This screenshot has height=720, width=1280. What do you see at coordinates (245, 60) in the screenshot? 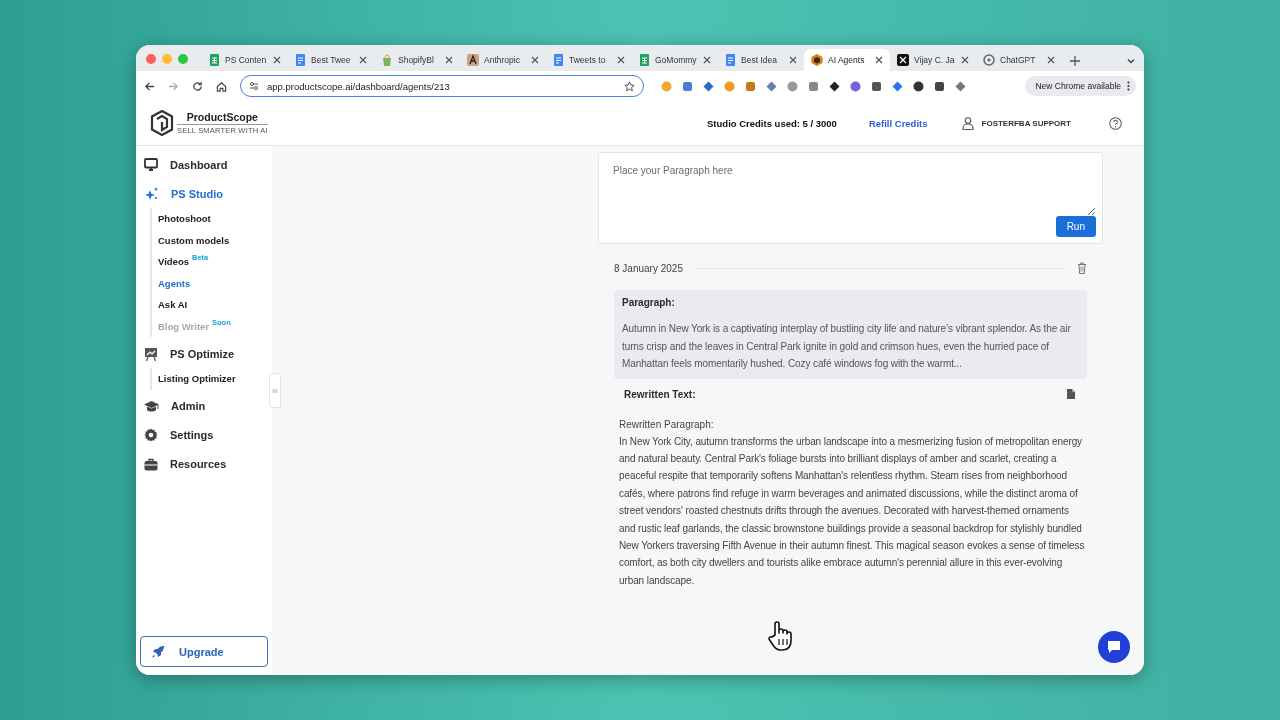
I see `browser-tab: PS Conten` at bounding box center [245, 60].